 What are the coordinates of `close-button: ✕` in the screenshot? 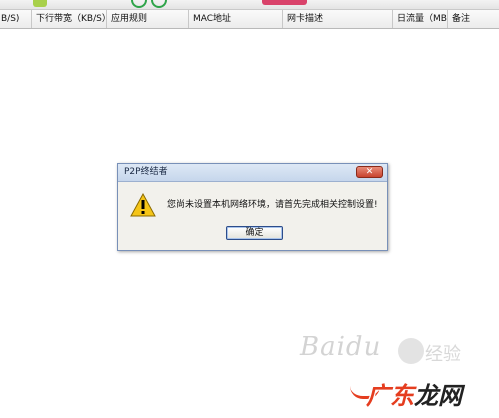 It's located at (369, 172).